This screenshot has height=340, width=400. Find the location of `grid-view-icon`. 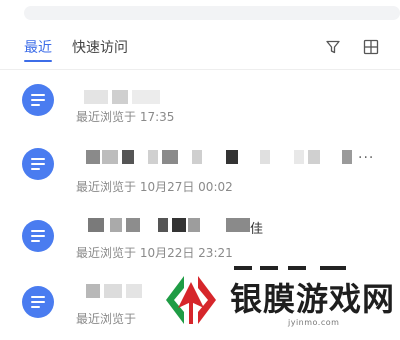

grid-view-icon is located at coordinates (371, 47).